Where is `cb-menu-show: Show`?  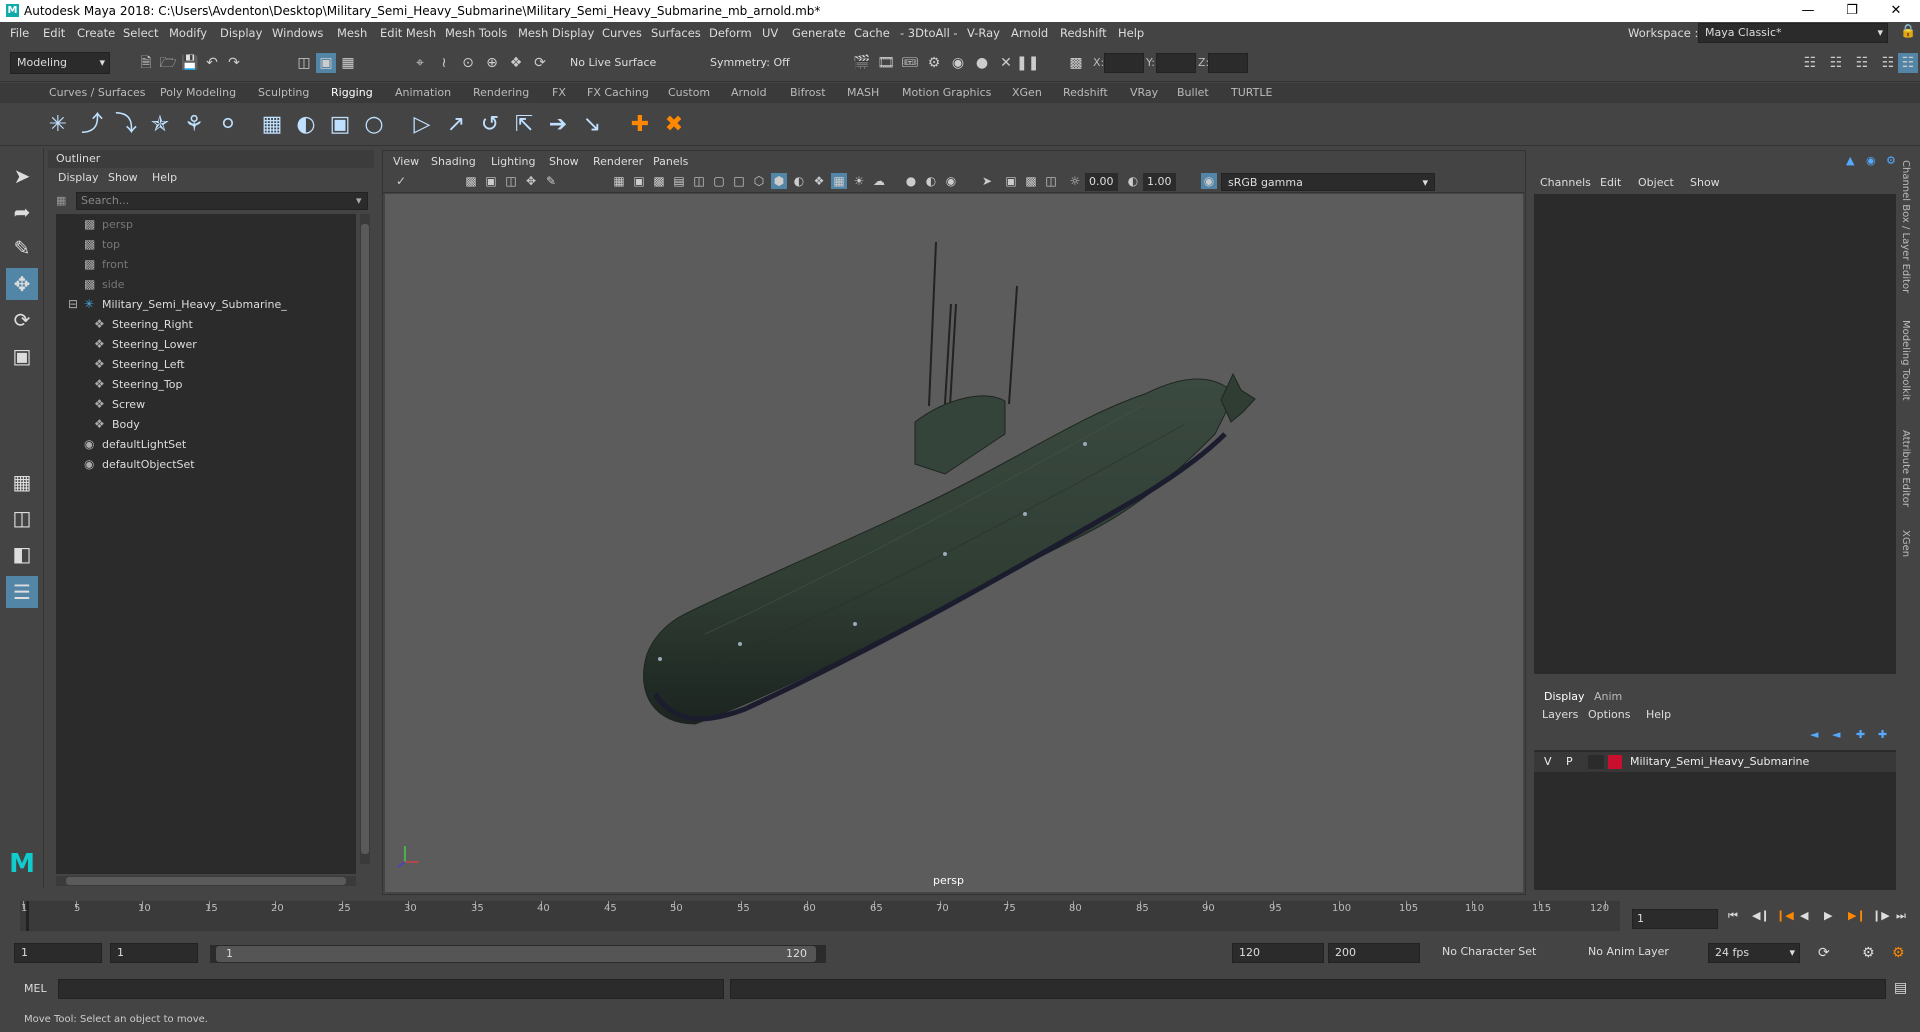
cb-menu-show: Show is located at coordinates (1705, 182).